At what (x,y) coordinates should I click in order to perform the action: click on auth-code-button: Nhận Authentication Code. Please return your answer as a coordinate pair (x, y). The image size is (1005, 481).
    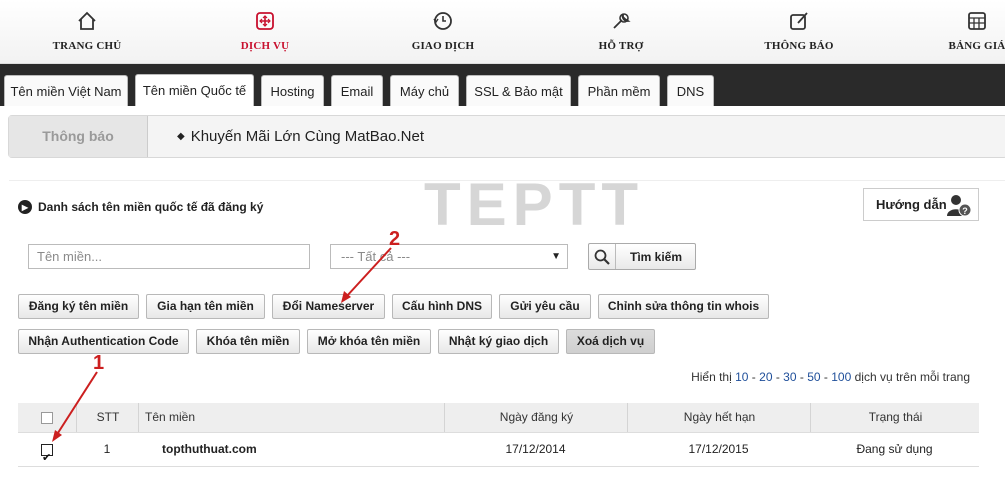
    Looking at the image, I should click on (103, 341).